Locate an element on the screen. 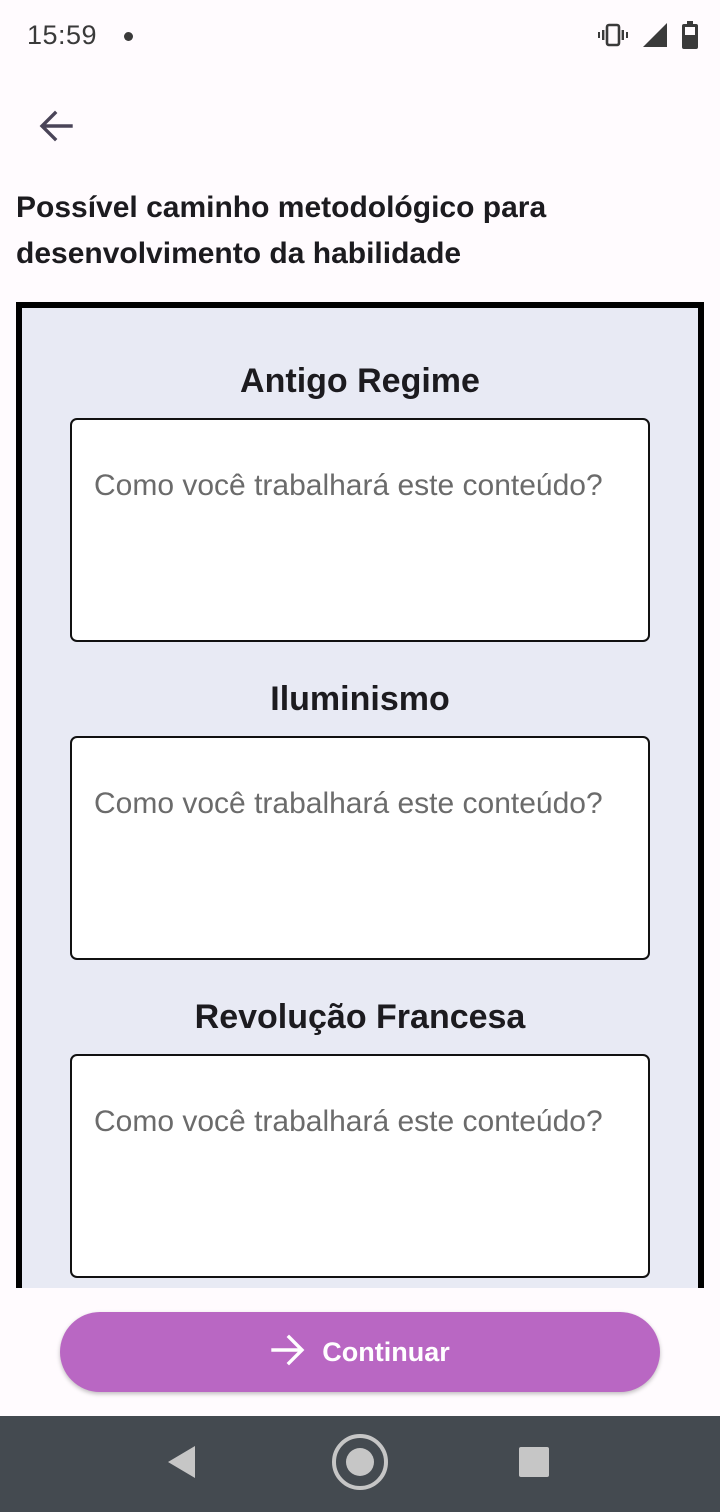 The height and width of the screenshot is (1512, 720). vibrate-icon is located at coordinates (613, 37).